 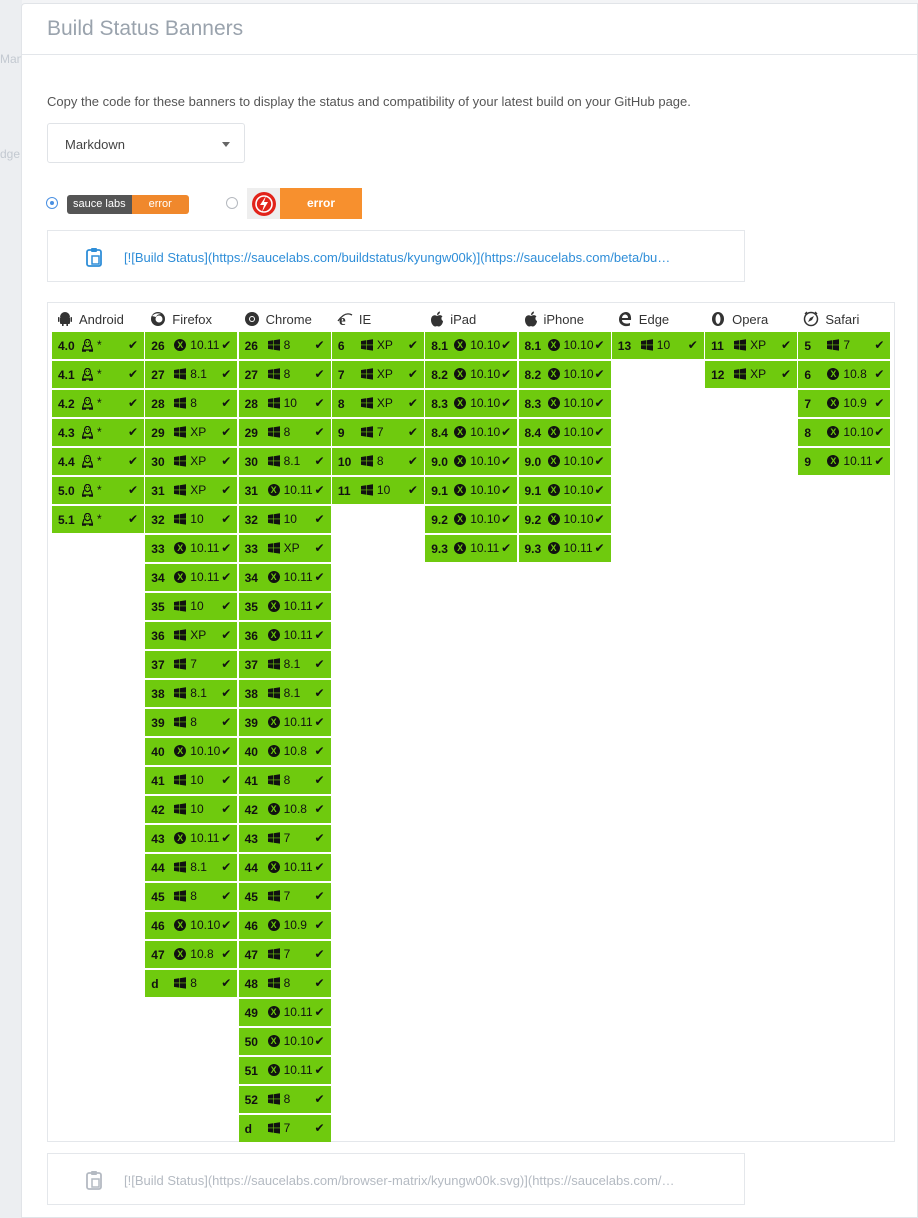 I want to click on matrix-cell: 51 X 10.11 ✔, so click(x=284, y=1070).